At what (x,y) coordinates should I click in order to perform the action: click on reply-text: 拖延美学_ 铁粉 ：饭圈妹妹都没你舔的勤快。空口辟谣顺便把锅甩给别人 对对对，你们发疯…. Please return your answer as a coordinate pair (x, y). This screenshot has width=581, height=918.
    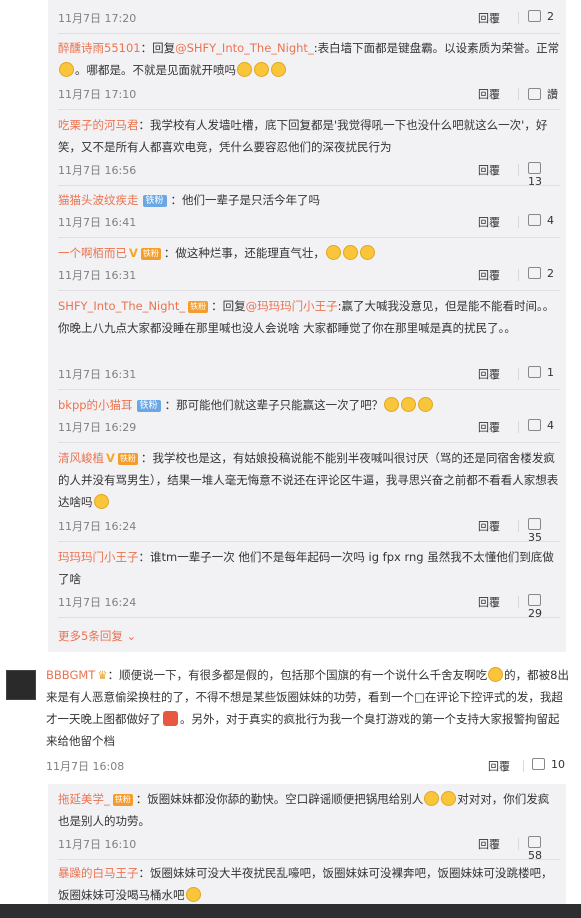
    Looking at the image, I should click on (309, 810).